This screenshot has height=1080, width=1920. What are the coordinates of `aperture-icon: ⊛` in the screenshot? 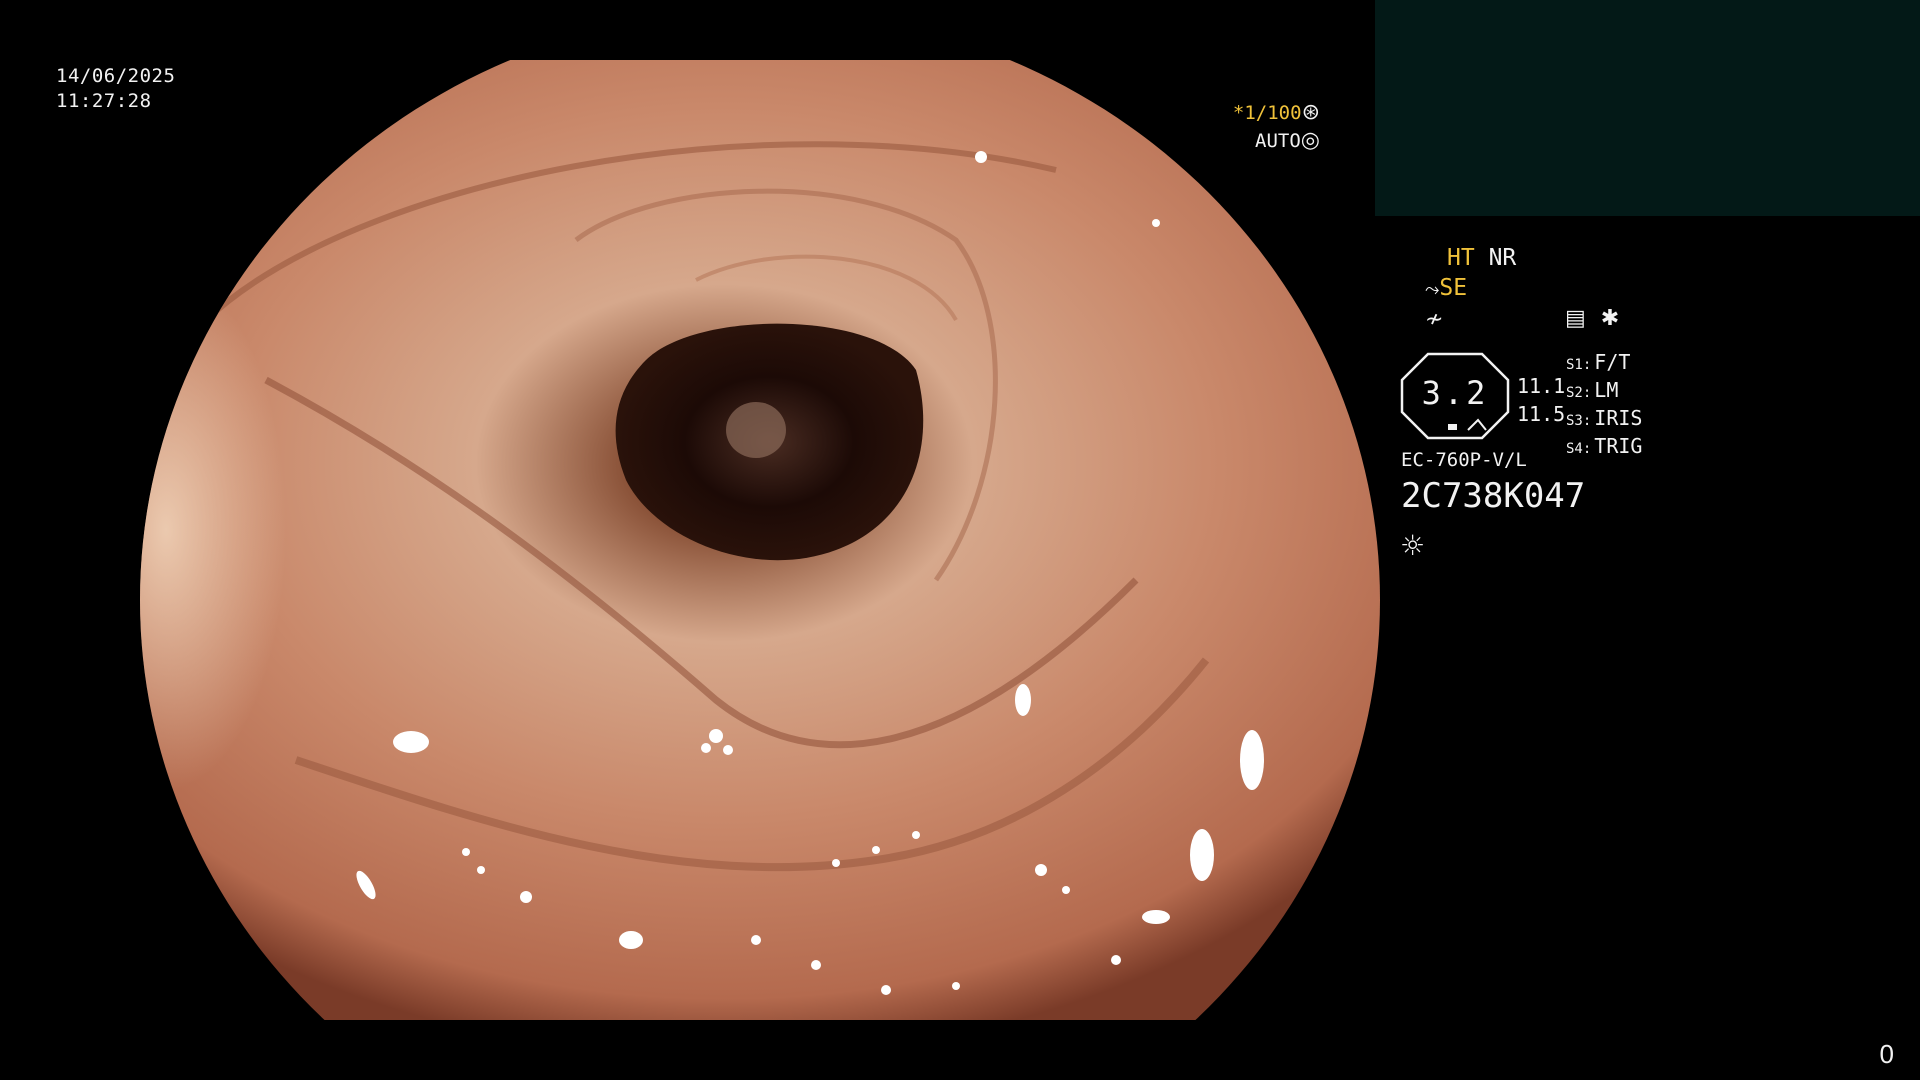 It's located at (1310, 112).